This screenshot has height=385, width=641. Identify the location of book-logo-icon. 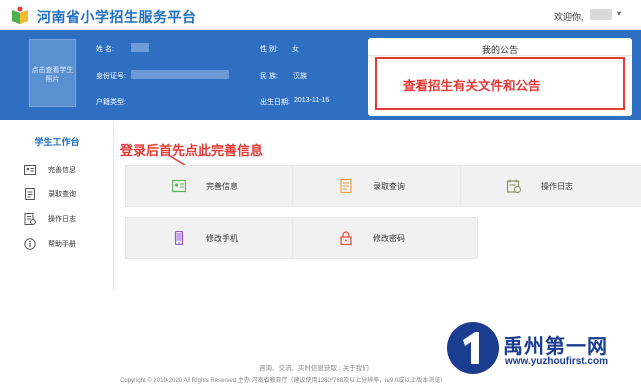
(20, 15).